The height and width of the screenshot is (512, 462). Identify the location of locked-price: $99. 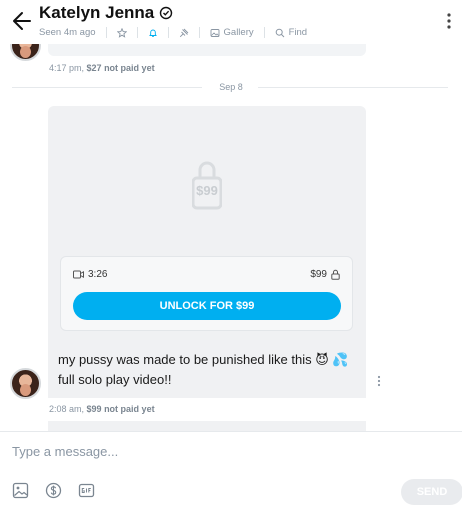
(207, 190).